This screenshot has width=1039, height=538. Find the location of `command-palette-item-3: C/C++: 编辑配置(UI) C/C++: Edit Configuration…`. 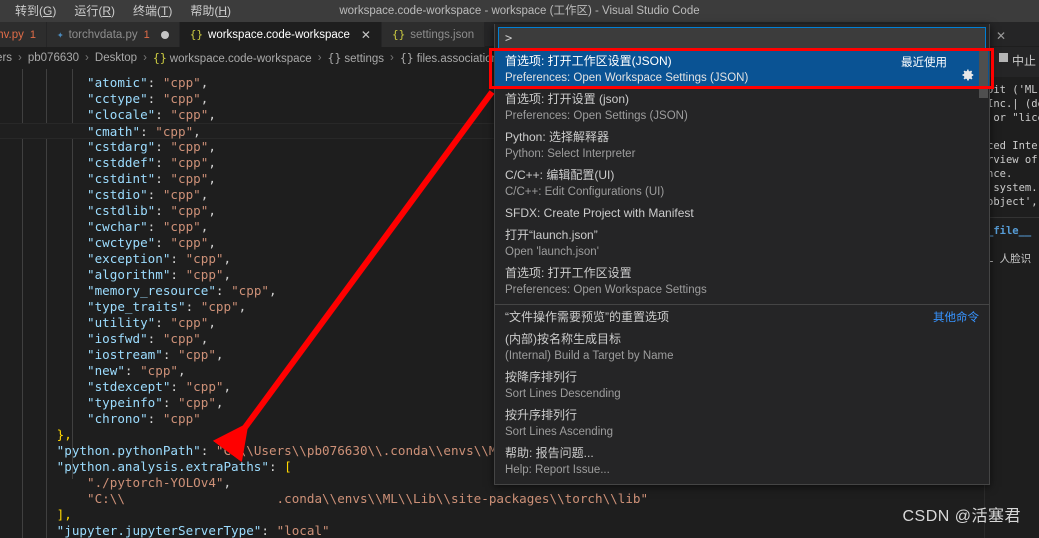

command-palette-item-3: C/C++: 编辑配置(UI) C/C++: Edit Configuration… is located at coordinates (742, 184).